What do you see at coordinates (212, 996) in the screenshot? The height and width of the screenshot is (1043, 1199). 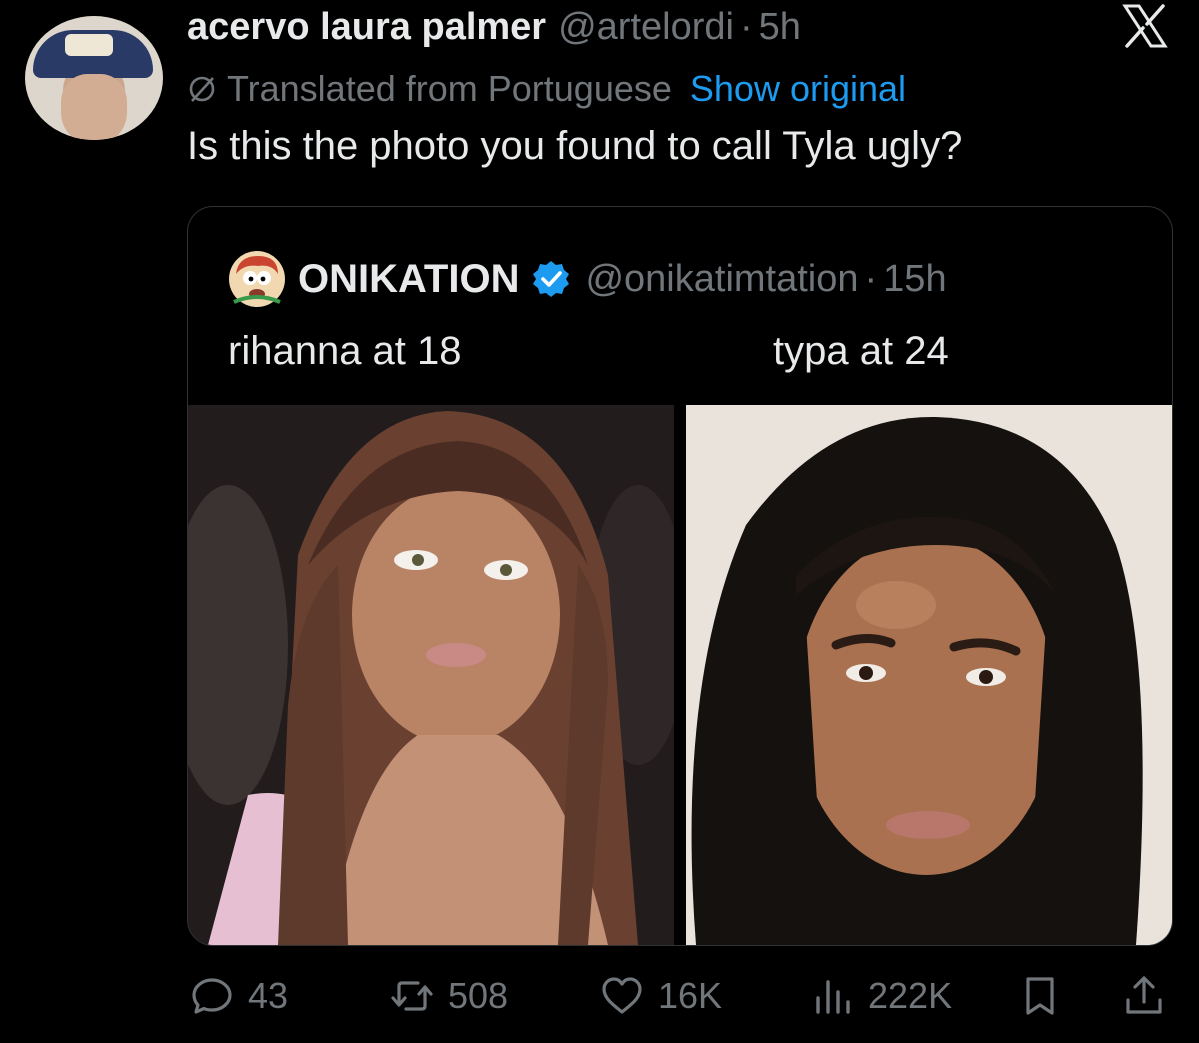 I see `reply-icon` at bounding box center [212, 996].